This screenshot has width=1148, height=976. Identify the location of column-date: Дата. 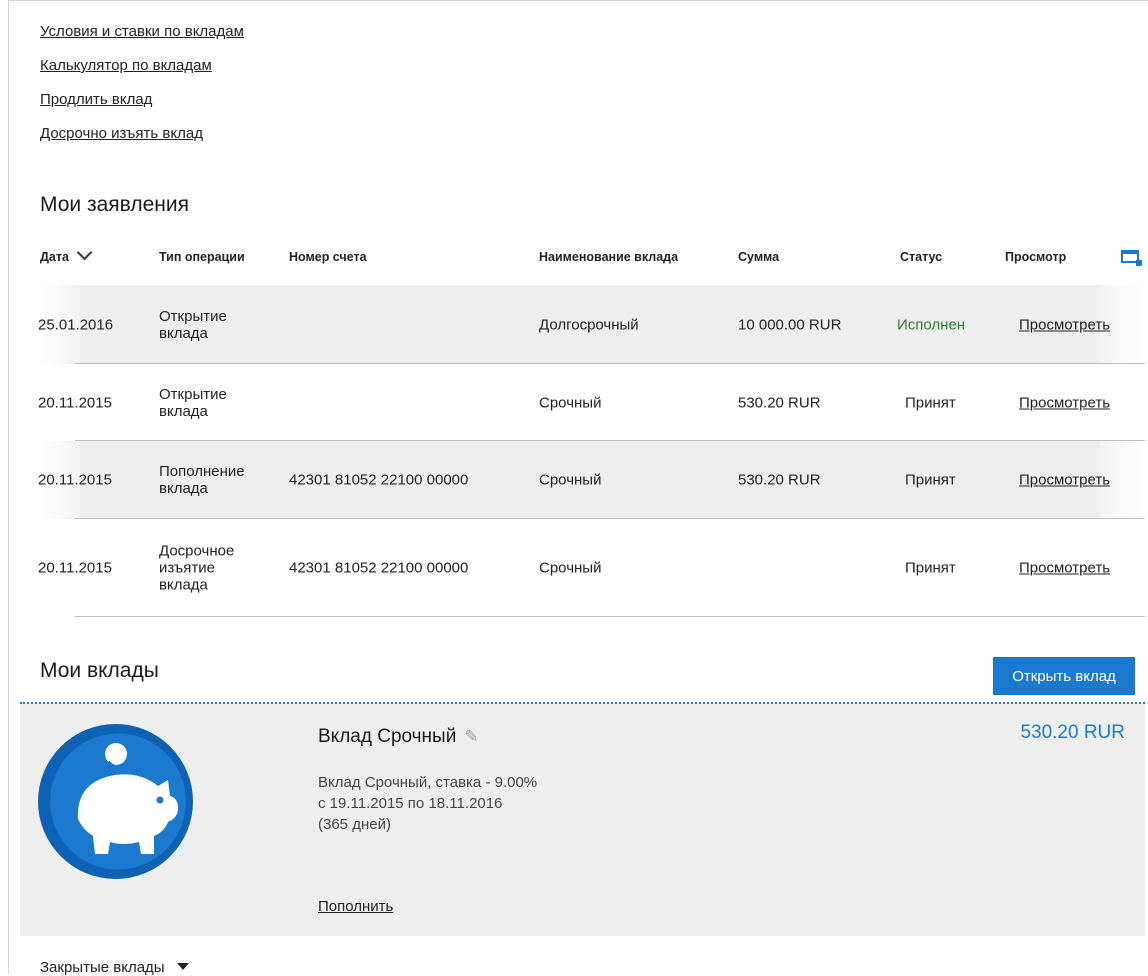
(66, 254).